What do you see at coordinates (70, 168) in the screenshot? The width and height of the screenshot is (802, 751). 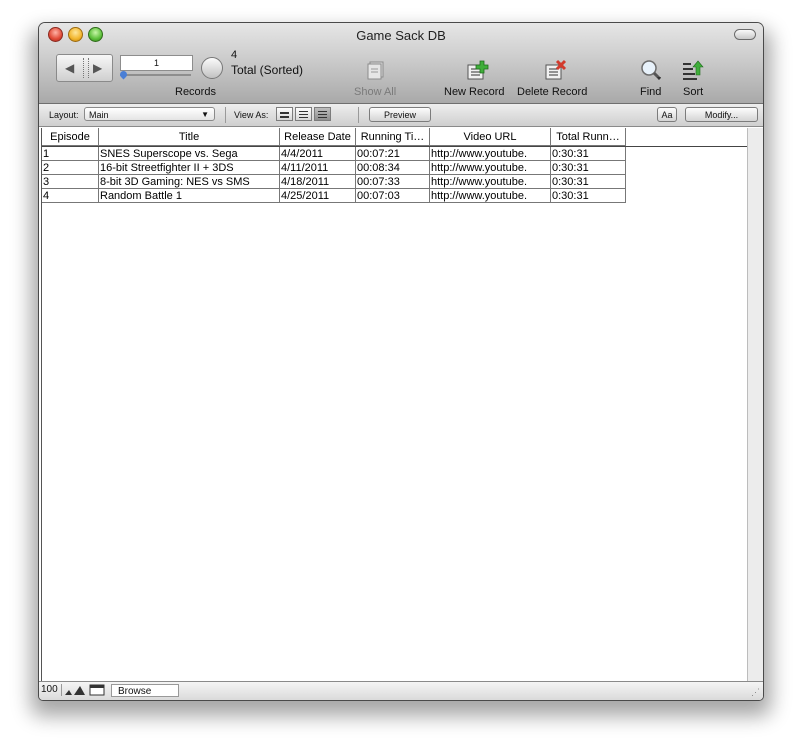 I see `table-cell: 2` at bounding box center [70, 168].